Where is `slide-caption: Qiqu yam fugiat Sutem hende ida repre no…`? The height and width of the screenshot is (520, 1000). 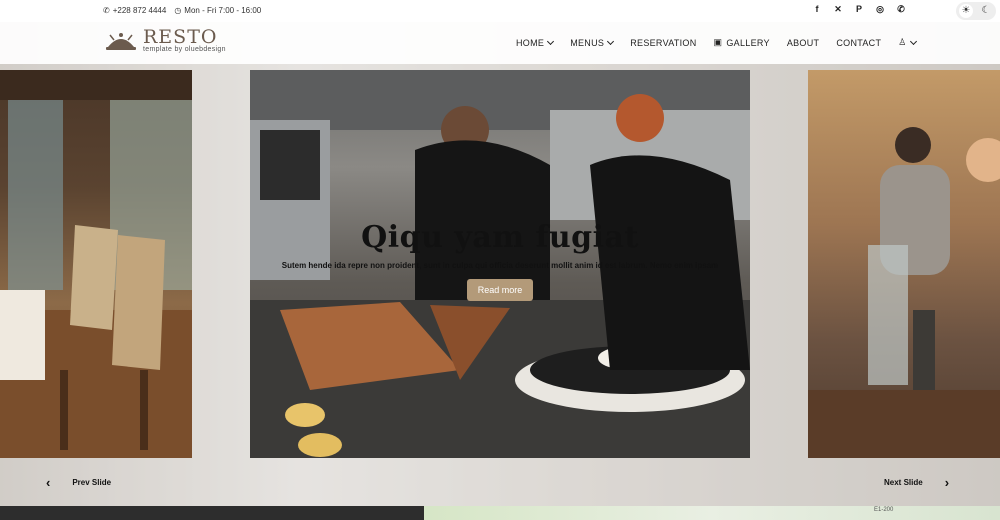
slide-caption: Qiqu yam fugiat Sutem hende ida repre no… is located at coordinates (500, 260).